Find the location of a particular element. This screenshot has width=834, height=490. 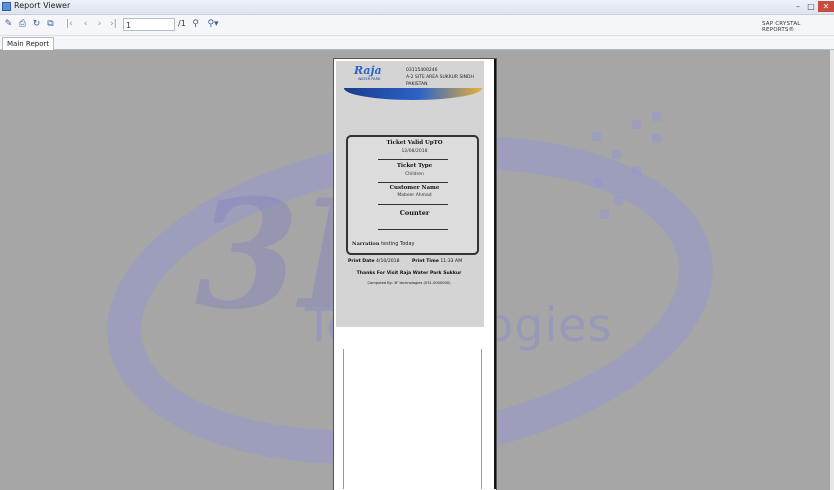

window-title: Report Viewer is located at coordinates (42, 5).